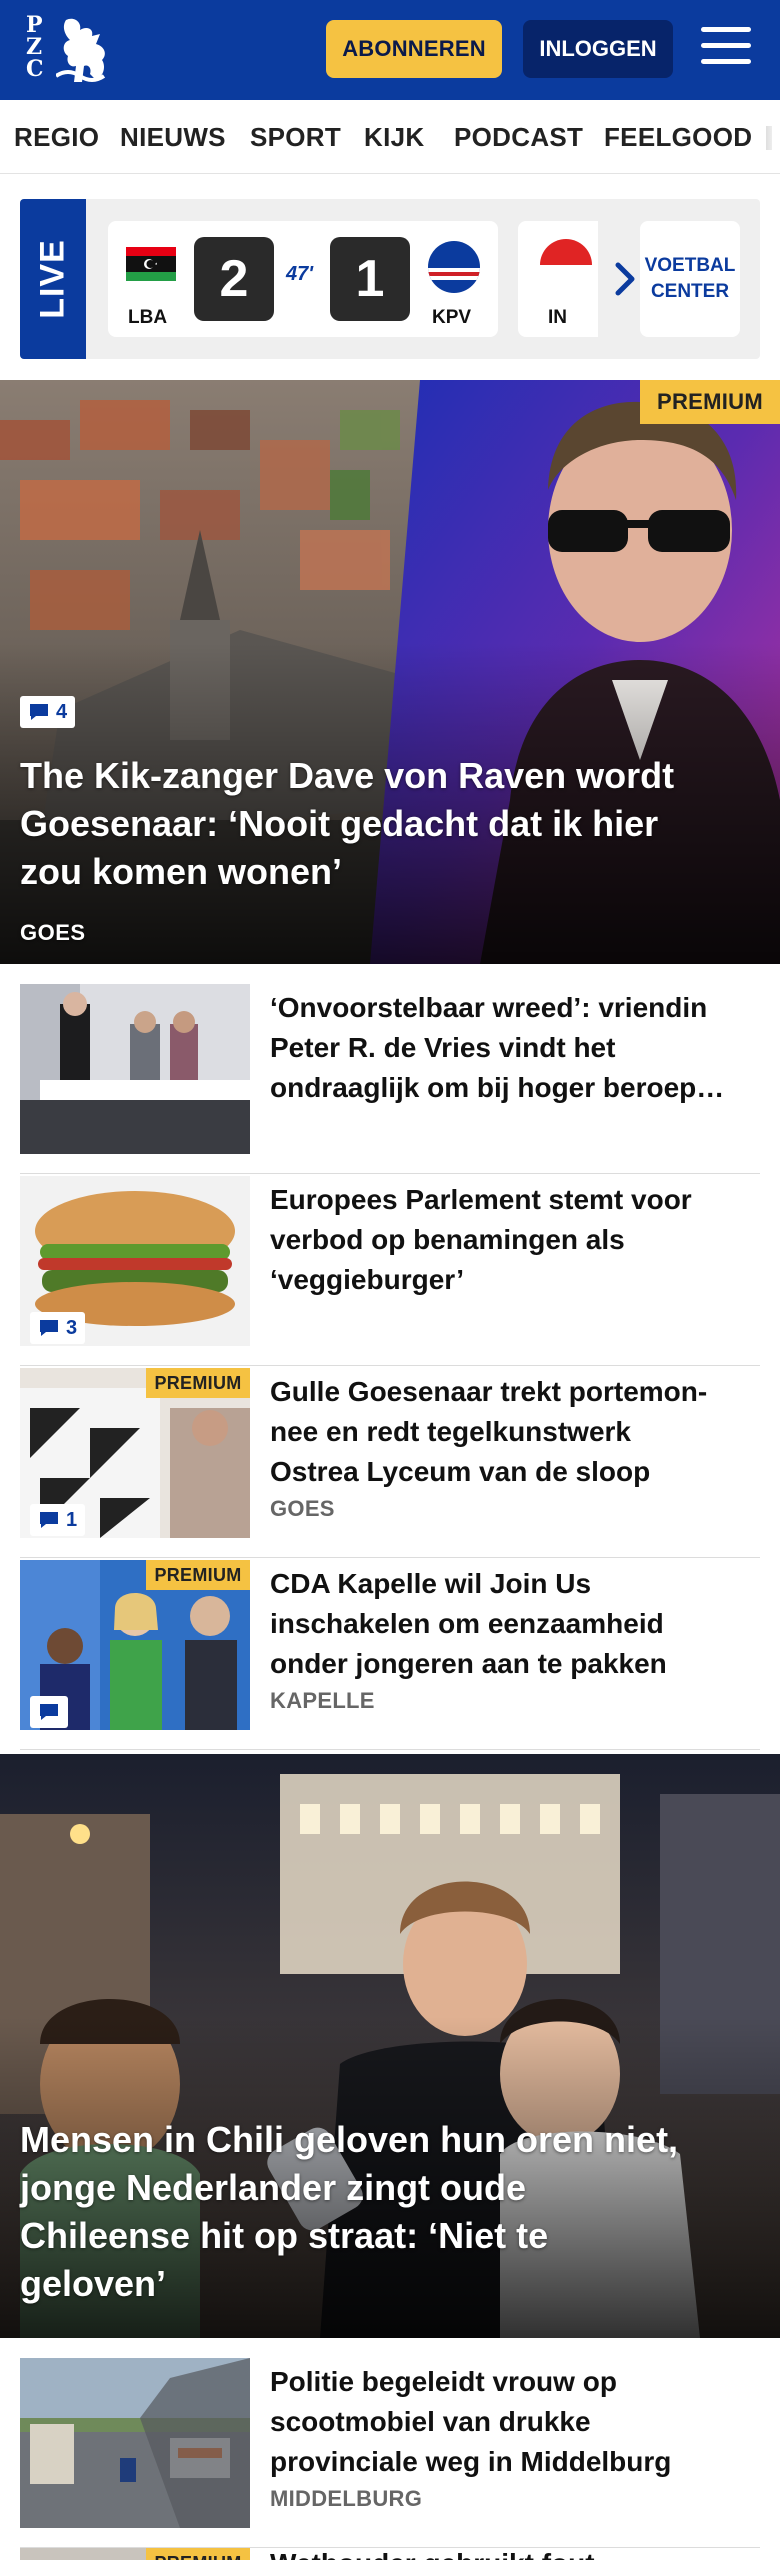  I want to click on nav-fade, so click(765, 136).